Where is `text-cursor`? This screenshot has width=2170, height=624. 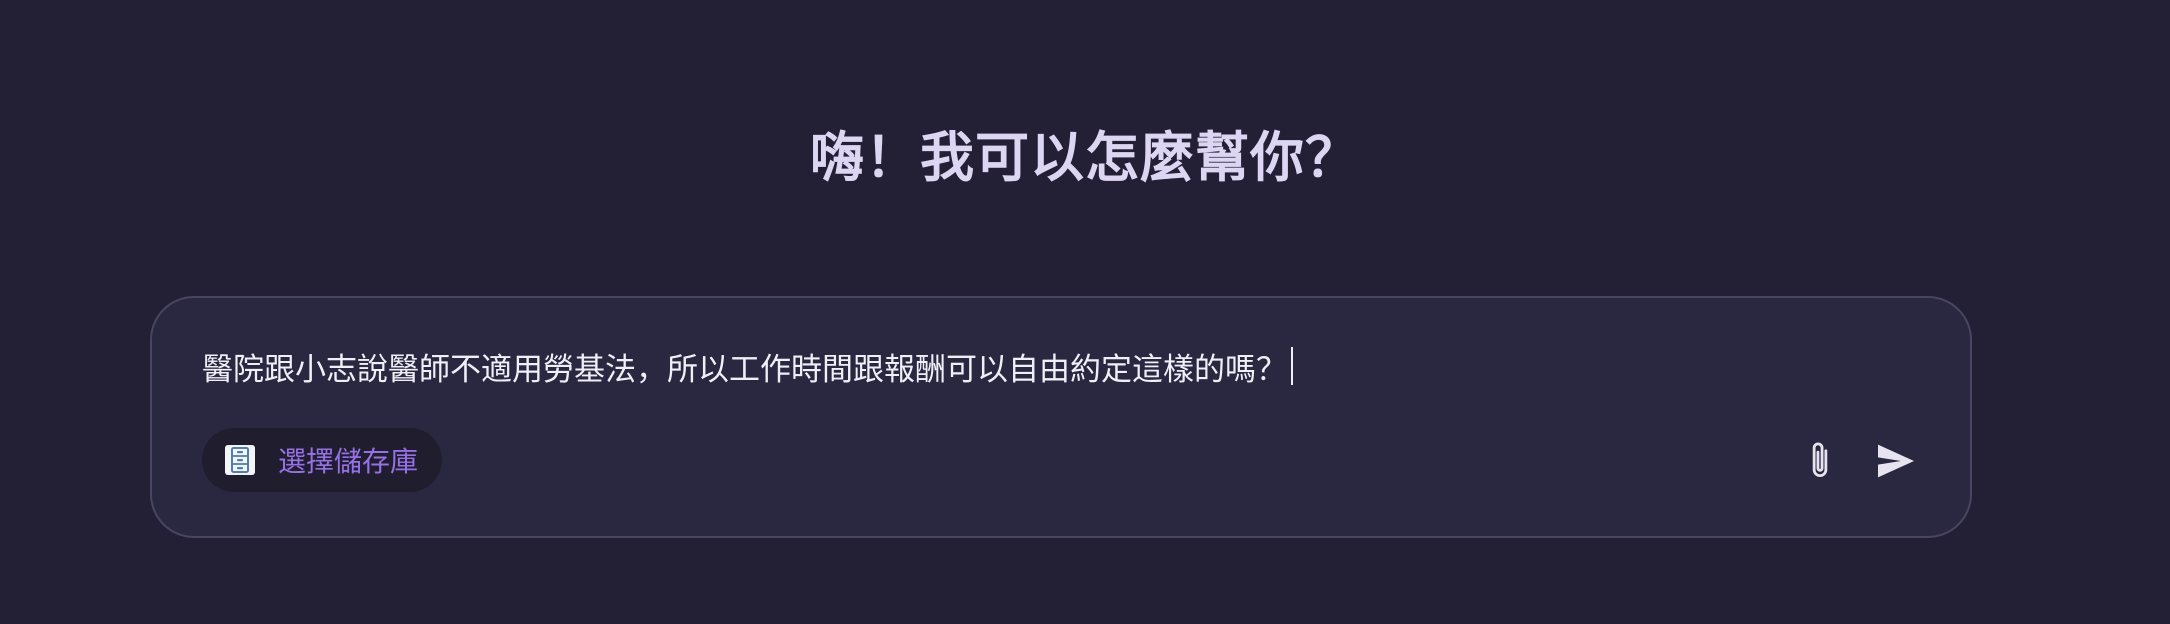
text-cursor is located at coordinates (1292, 366).